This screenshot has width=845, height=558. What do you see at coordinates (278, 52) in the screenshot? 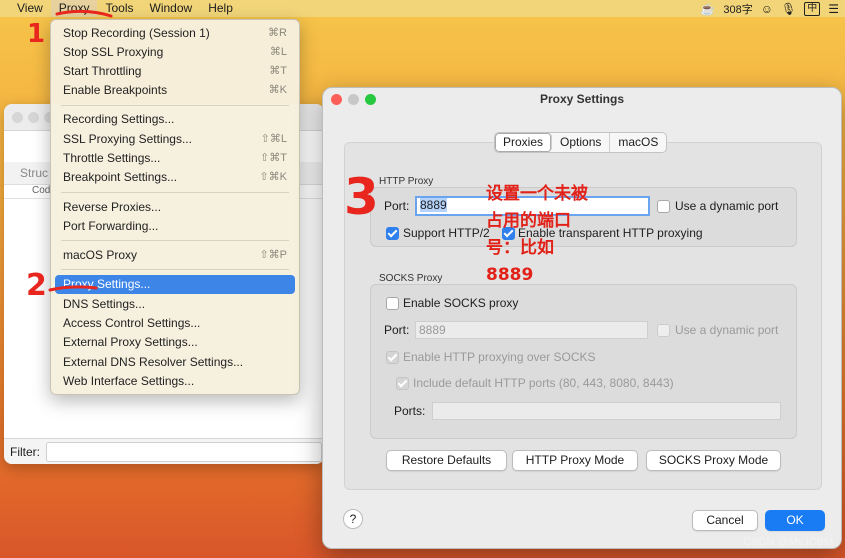
I see `shortcut-label: ⌘L` at bounding box center [278, 52].